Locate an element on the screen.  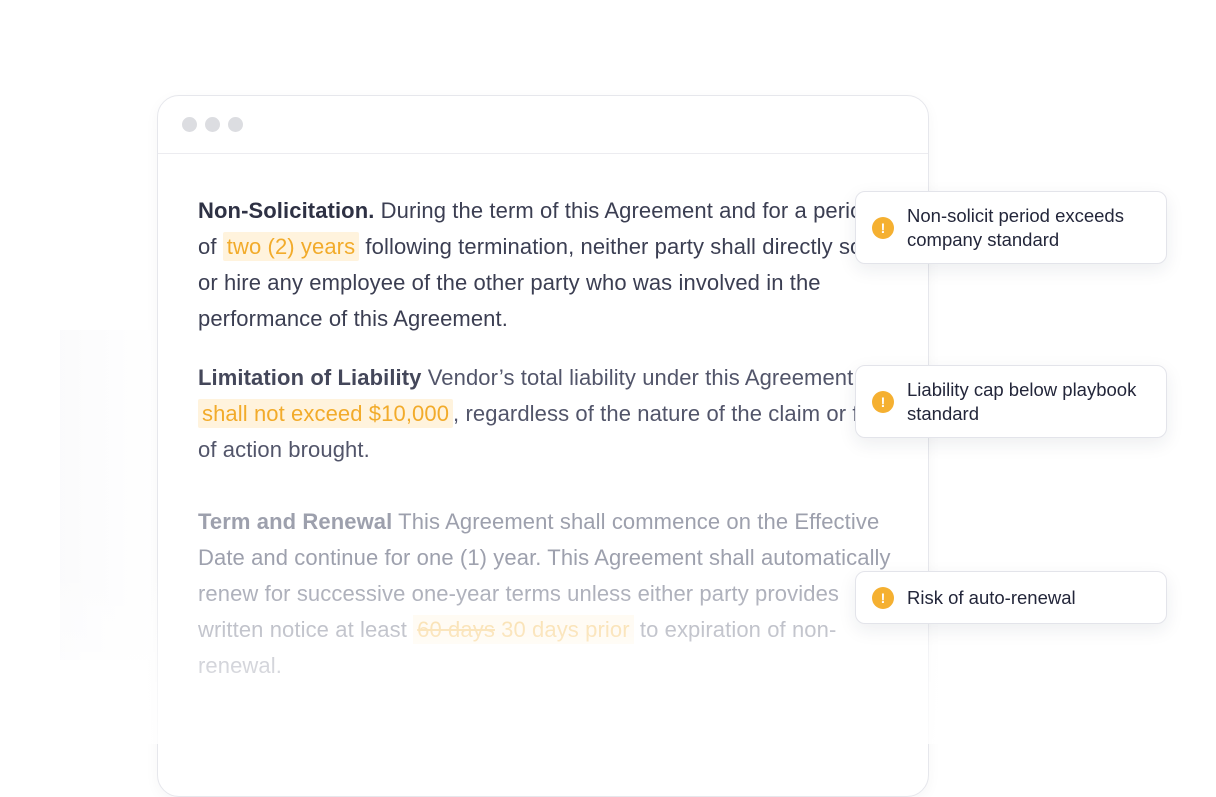
window-dot-minimize is located at coordinates (212, 124).